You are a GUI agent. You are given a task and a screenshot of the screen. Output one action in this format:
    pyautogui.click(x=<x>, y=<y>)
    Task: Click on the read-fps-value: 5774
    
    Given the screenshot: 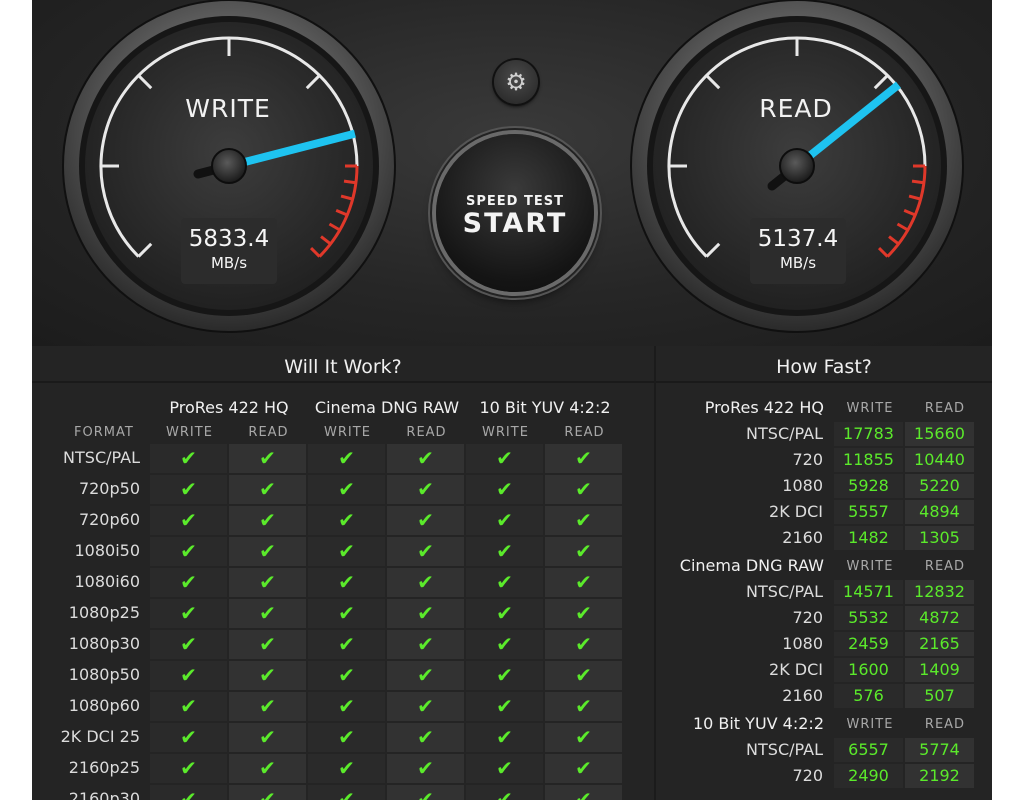 What is the action you would take?
    pyautogui.click(x=939, y=750)
    